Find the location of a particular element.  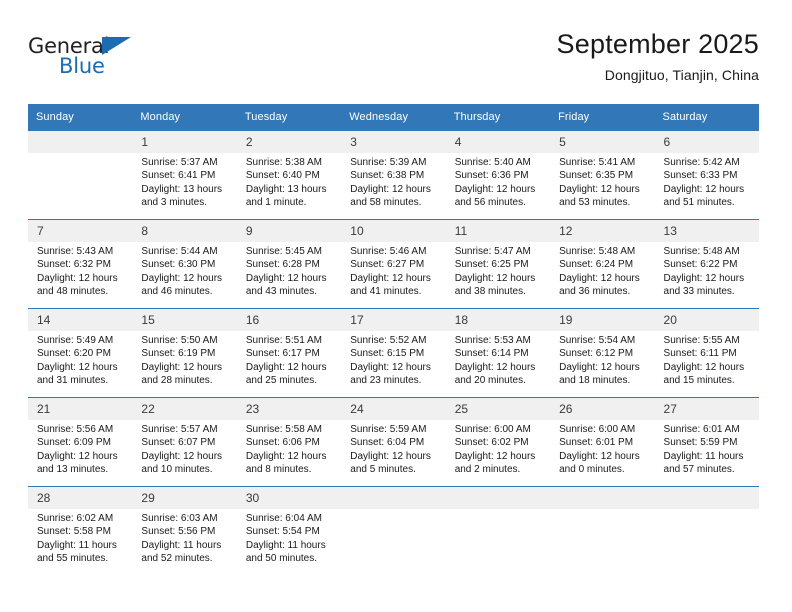

sunrise-time: Sunrise: 5:38 AM is located at coordinates (283, 162).